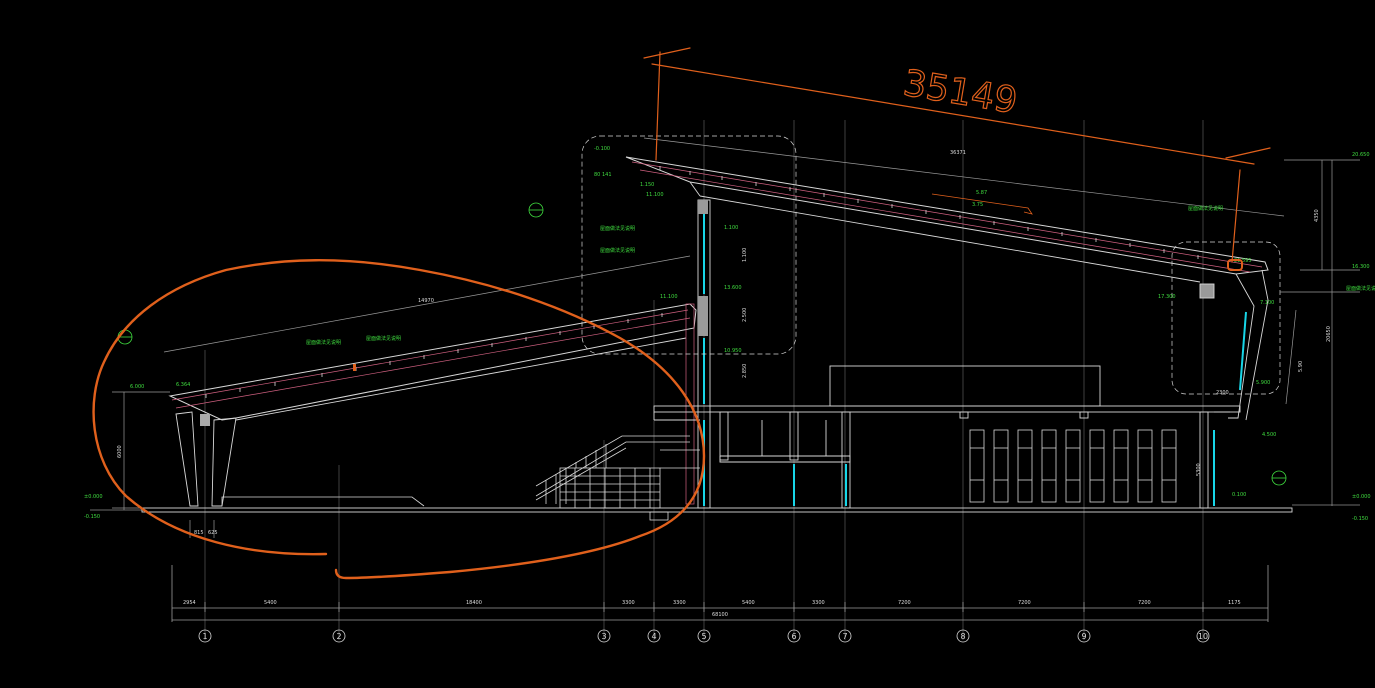  Describe the element at coordinates (1263, 383) in the screenshot. I see `svg-text: 5.900` at that location.